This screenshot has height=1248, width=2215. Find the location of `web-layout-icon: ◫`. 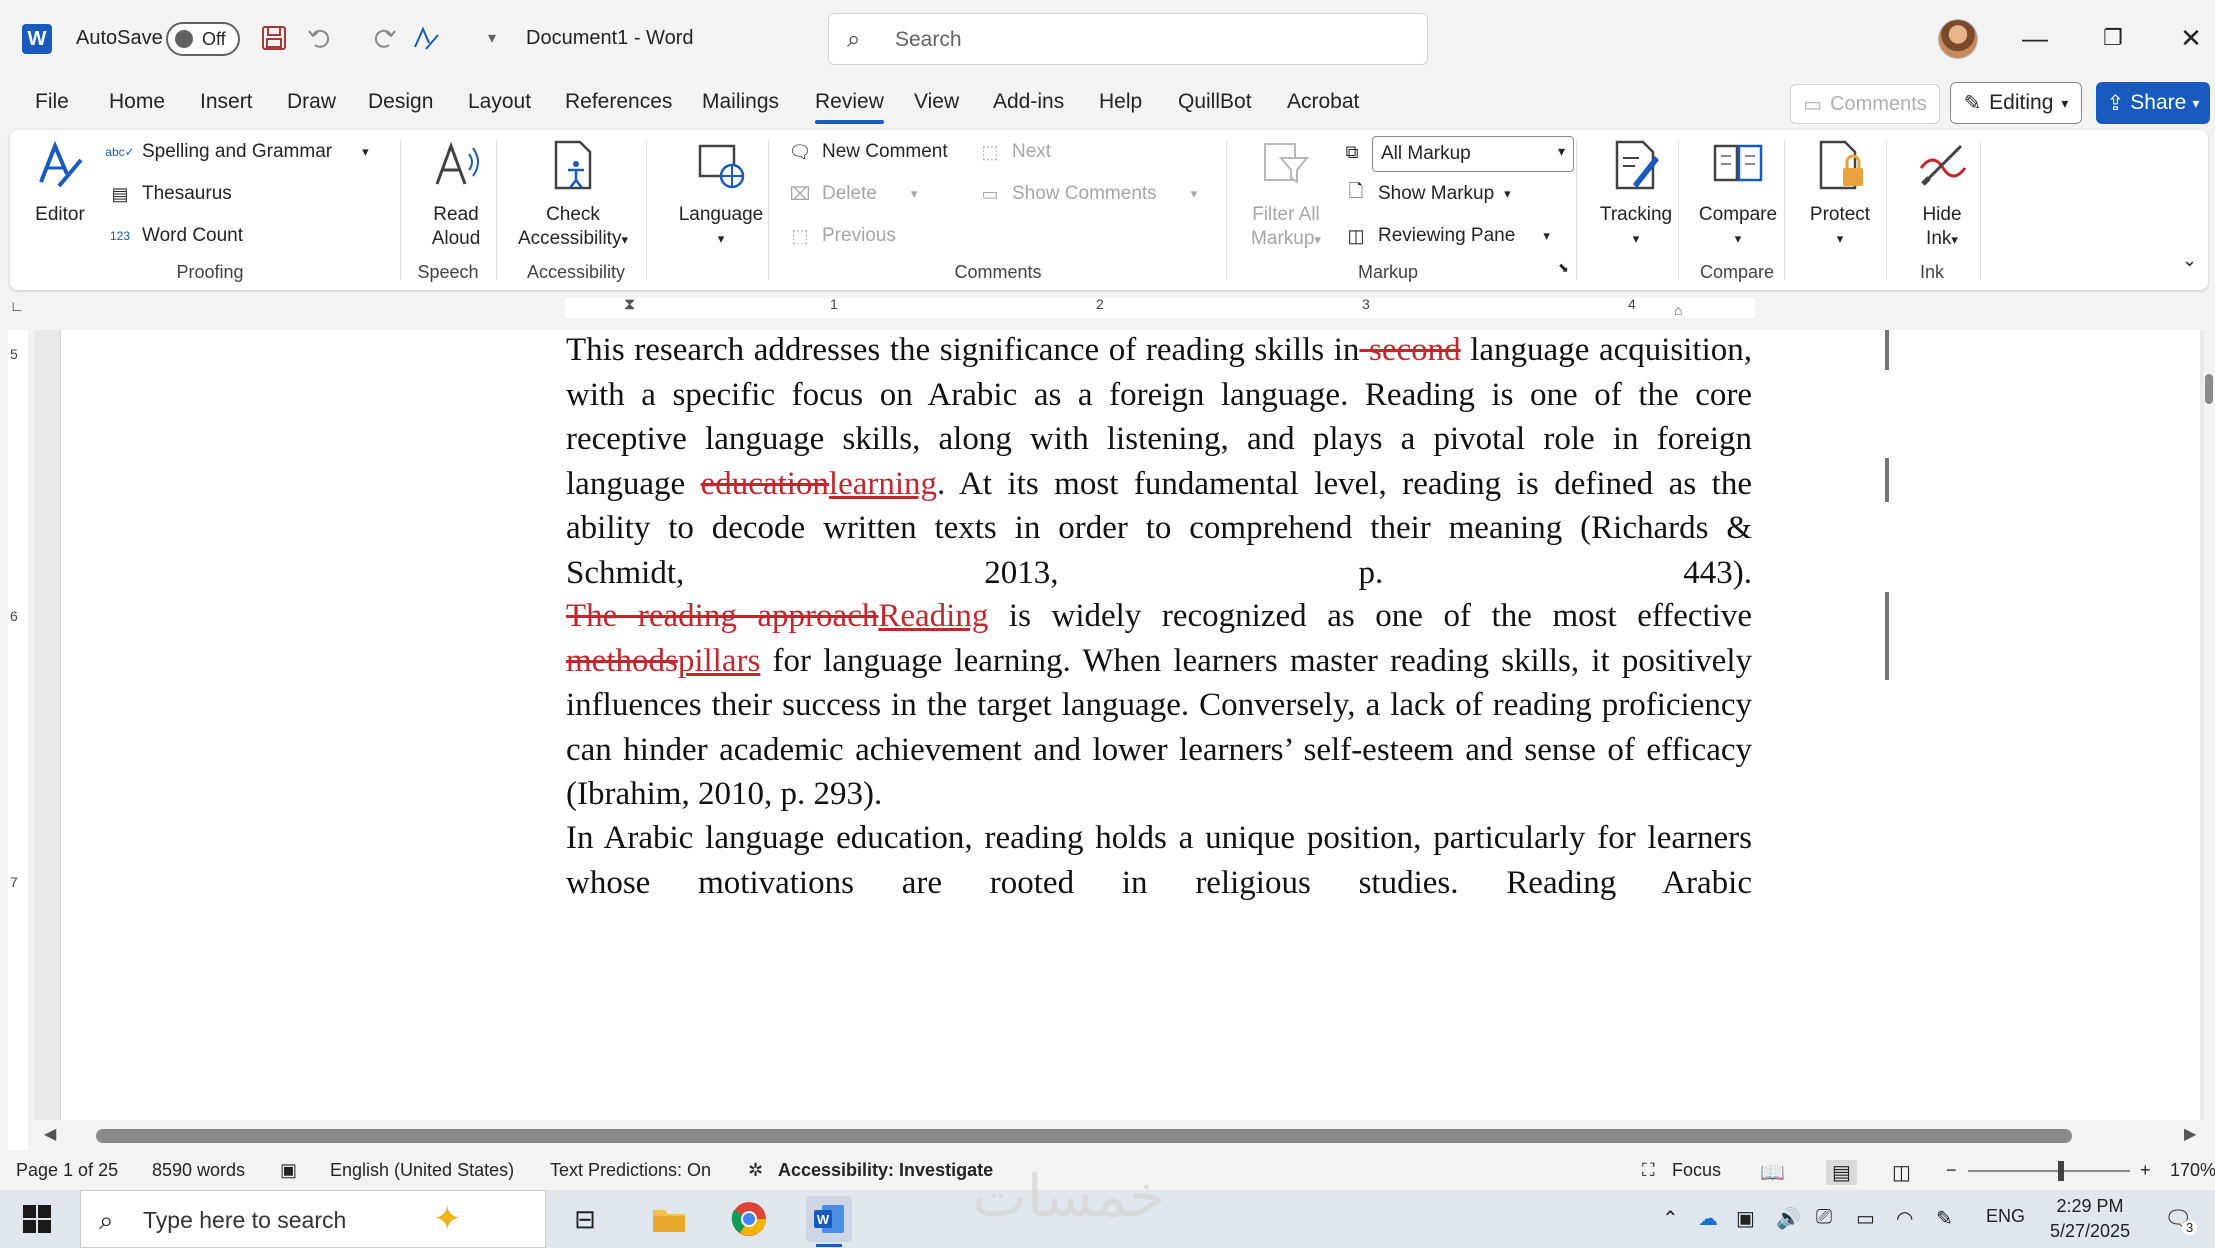

web-layout-icon: ◫ is located at coordinates (1901, 1172).